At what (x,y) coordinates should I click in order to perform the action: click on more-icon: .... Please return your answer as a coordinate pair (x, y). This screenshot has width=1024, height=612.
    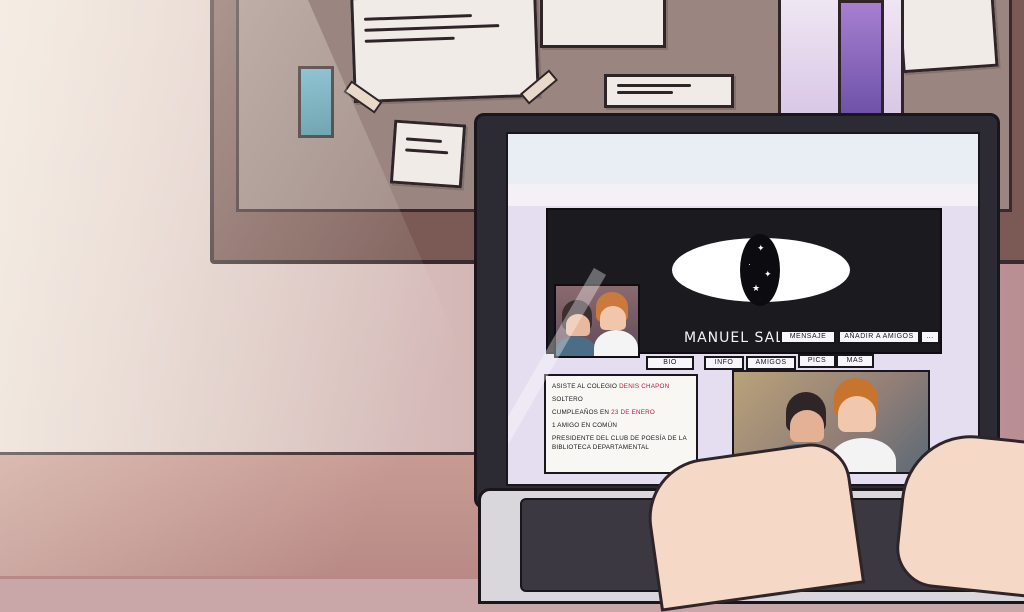
    Looking at the image, I should click on (930, 337).